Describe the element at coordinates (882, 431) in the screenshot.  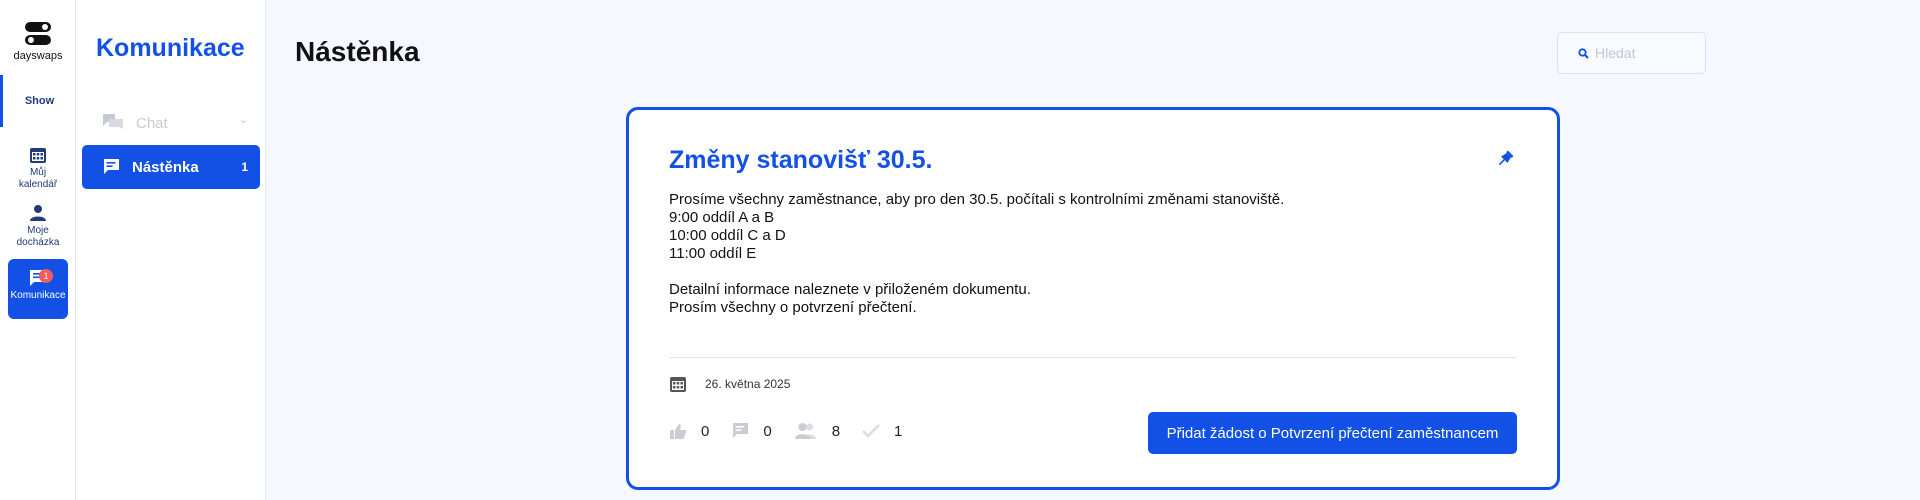
I see `confirmed-stat: 1` at that location.